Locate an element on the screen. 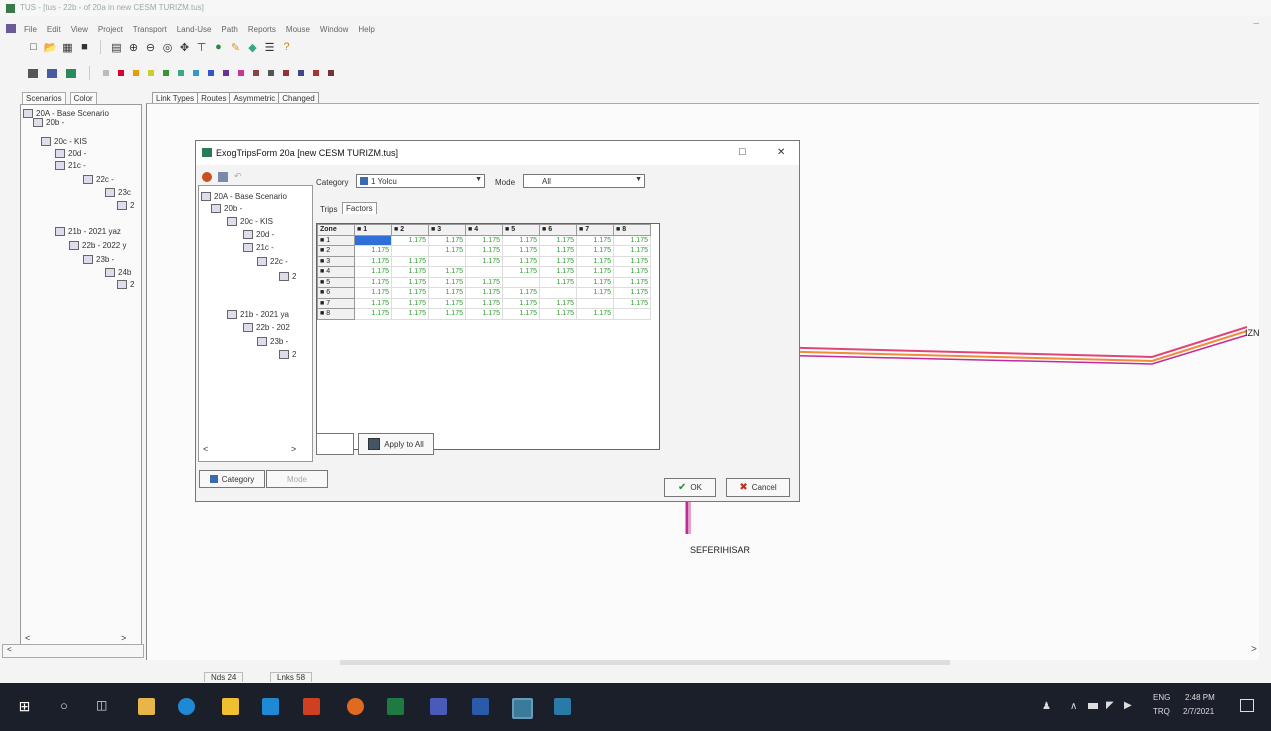 This screenshot has height=731, width=1271. grid-row-header: ■ 1 is located at coordinates (336, 240).